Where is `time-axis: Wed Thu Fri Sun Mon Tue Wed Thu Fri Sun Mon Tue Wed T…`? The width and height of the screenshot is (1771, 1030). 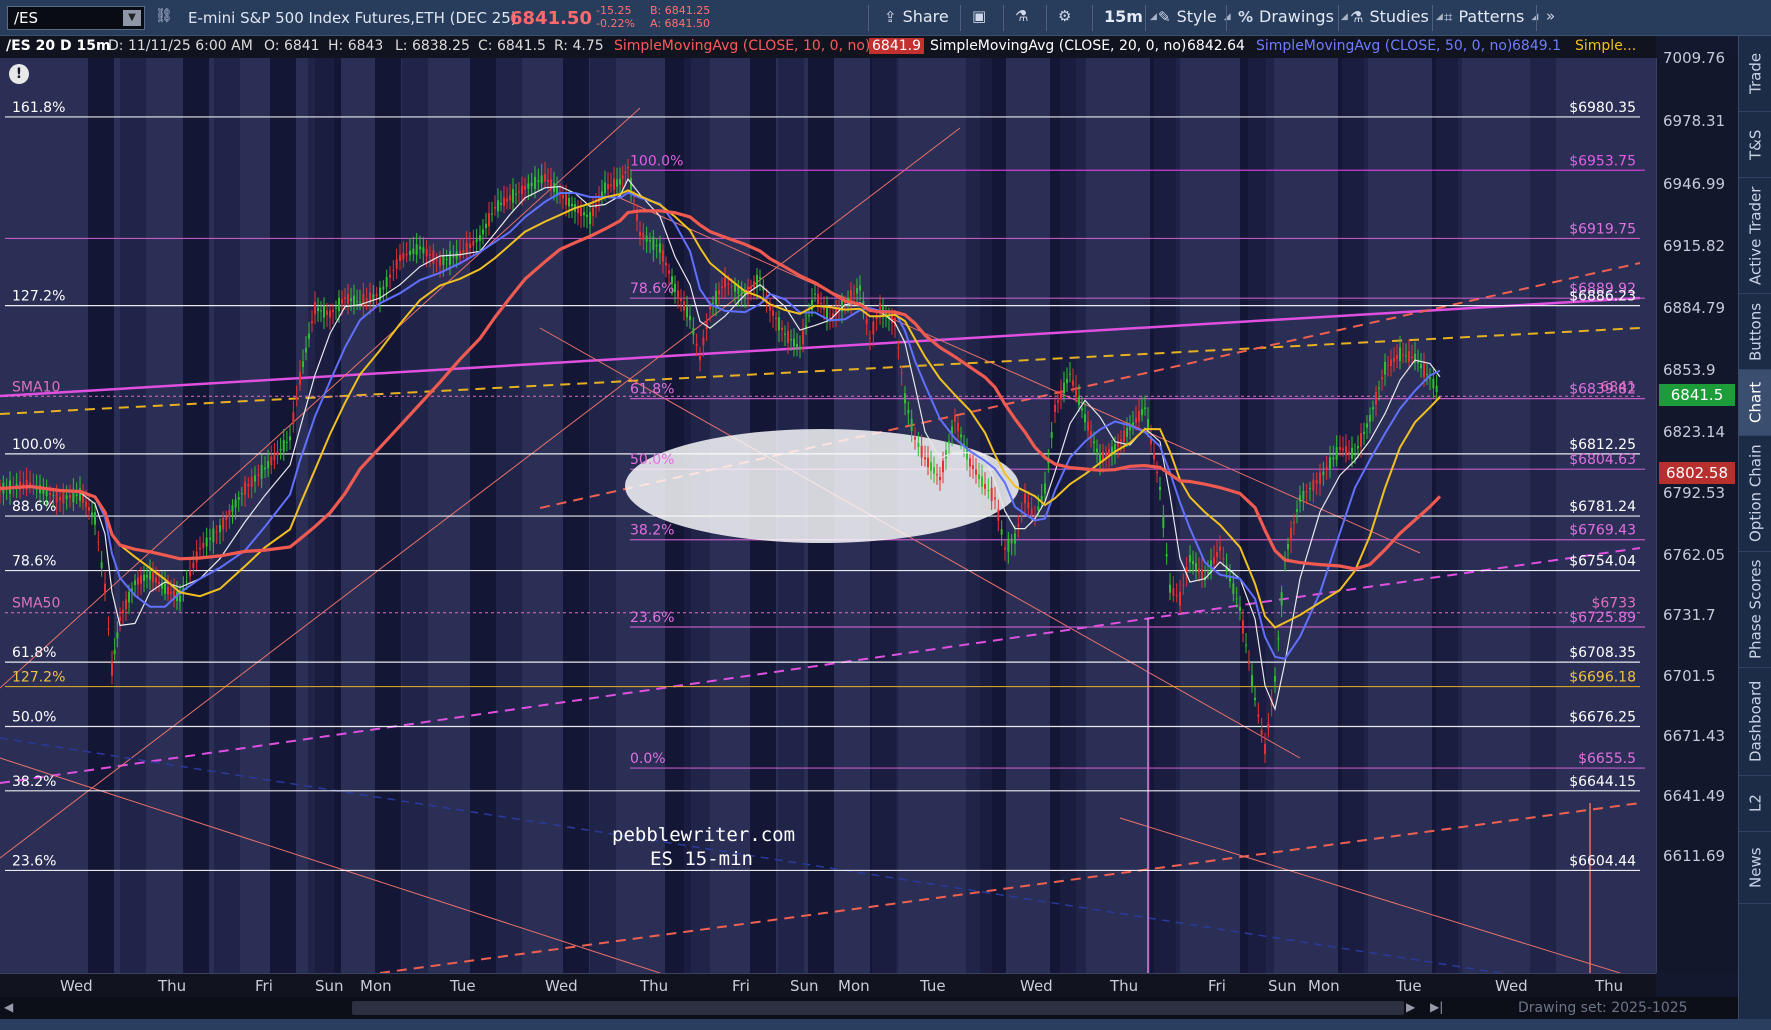 time-axis: Wed Thu Fri Sun Mon Tue Wed Thu Fri Sun Mon Tue Wed T… is located at coordinates (828, 985).